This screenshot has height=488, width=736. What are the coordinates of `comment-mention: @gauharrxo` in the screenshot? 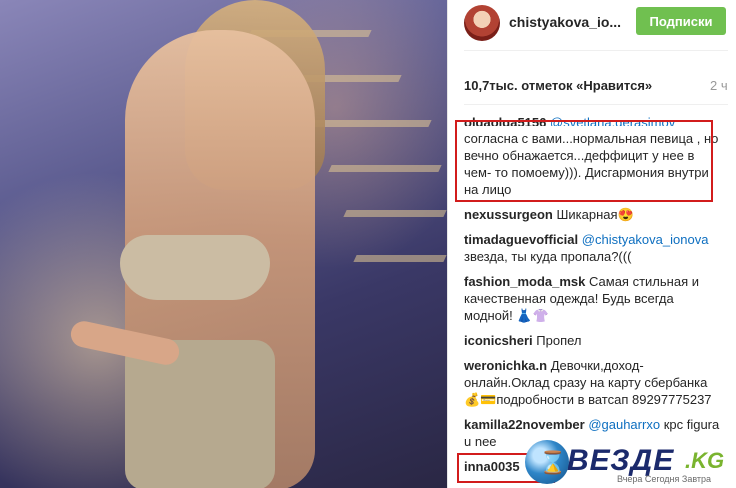 It's located at (624, 424).